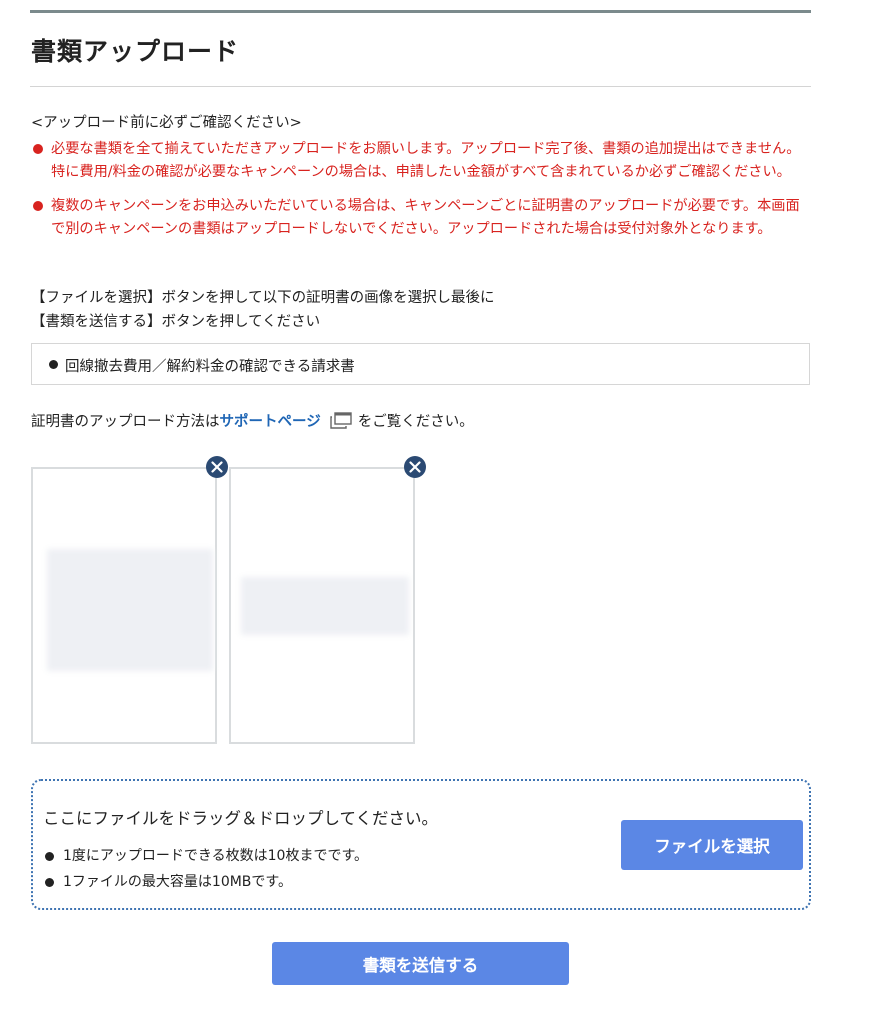 The image size is (893, 1024). I want to click on dropzone-note: 1ファイルの最大容量は10MBです。, so click(205, 882).